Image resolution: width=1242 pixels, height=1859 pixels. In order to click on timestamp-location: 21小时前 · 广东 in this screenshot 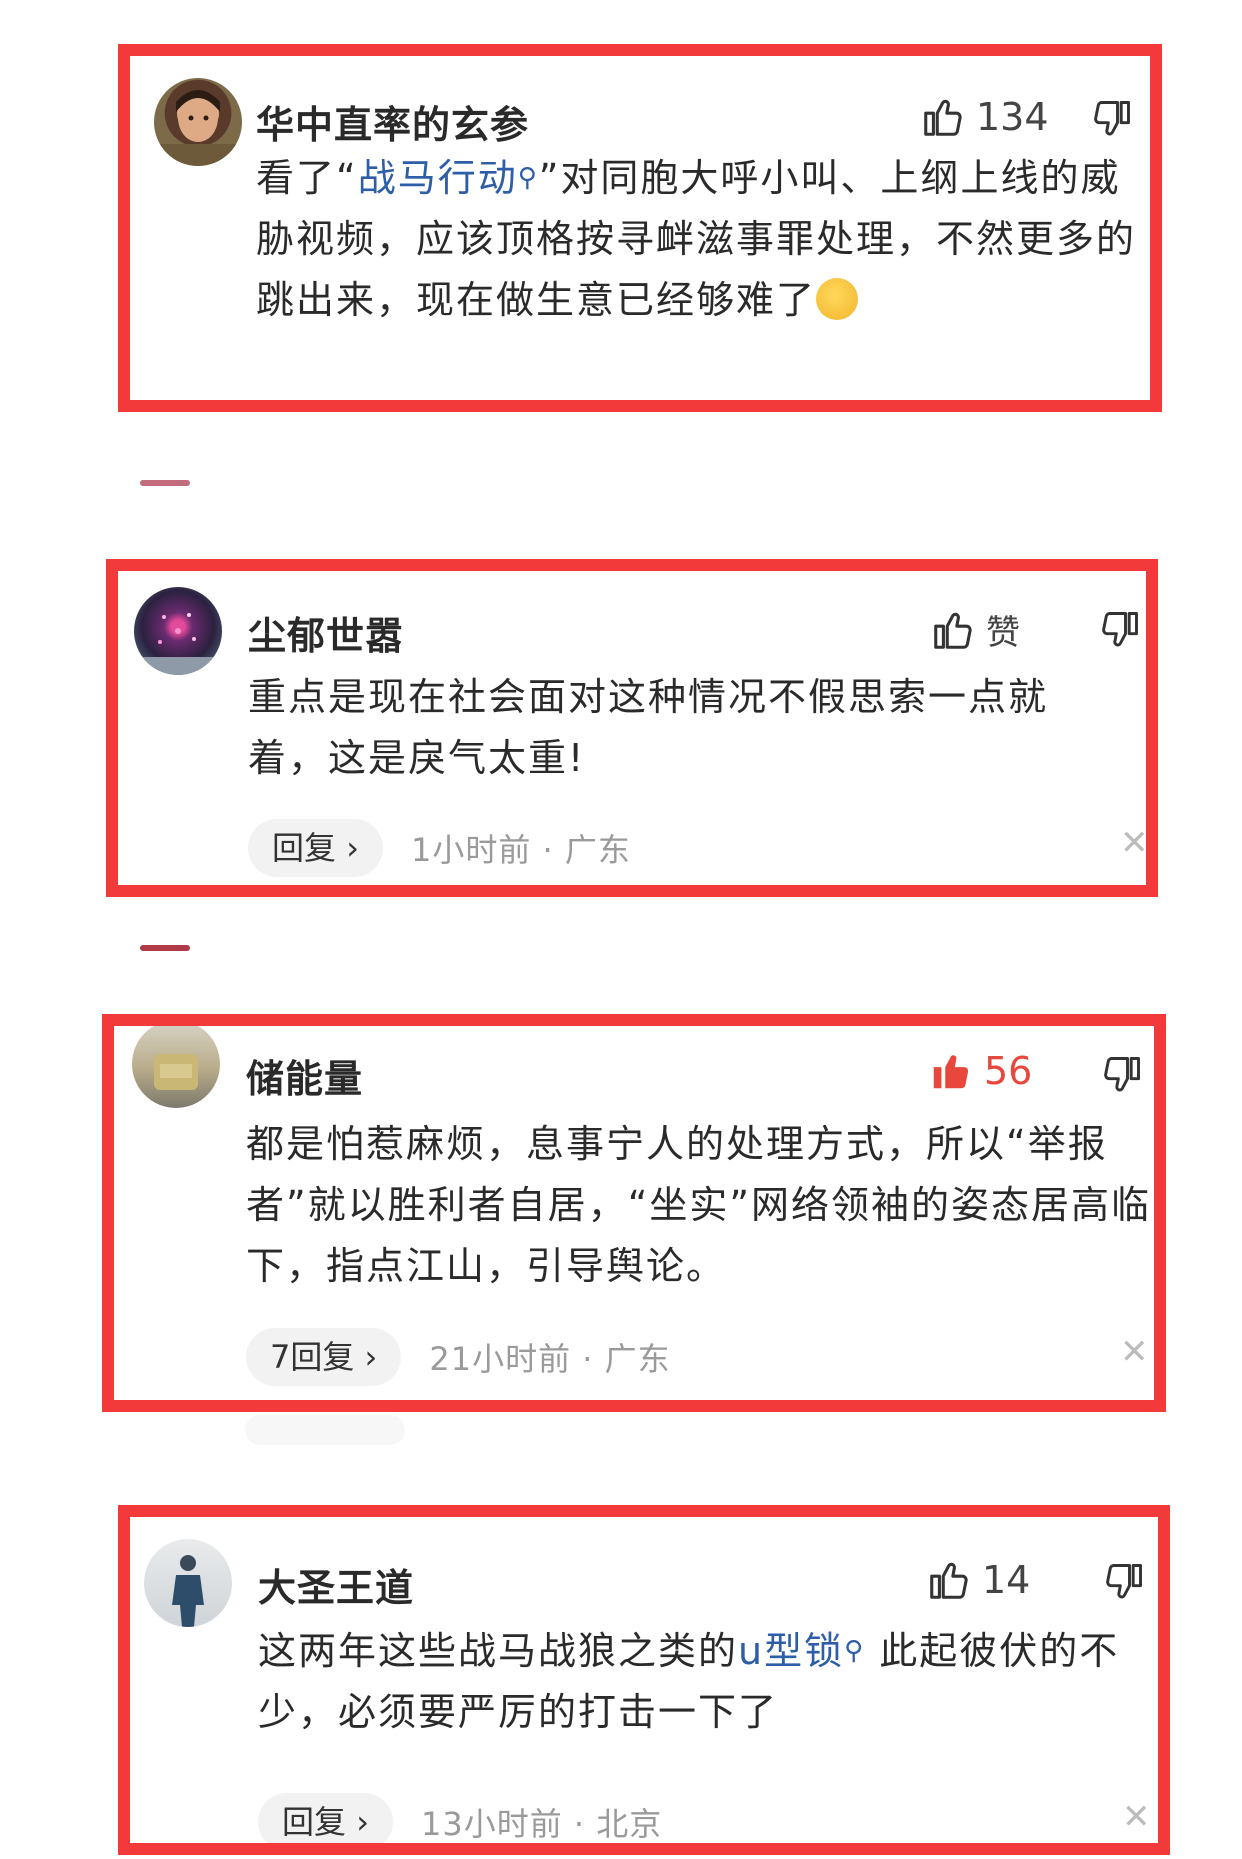, I will do `click(550, 1359)`.